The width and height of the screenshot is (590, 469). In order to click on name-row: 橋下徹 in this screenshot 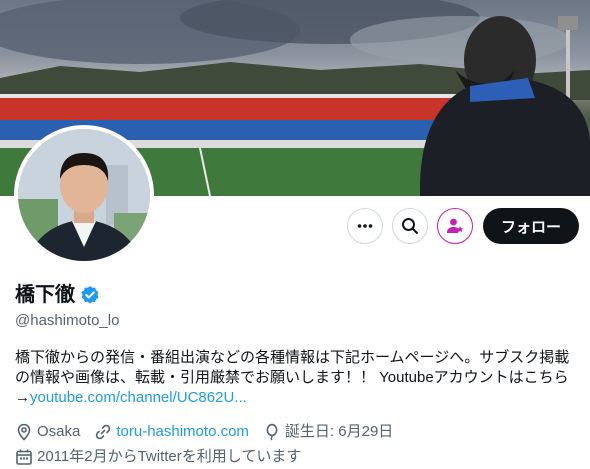, I will do `click(57, 295)`.